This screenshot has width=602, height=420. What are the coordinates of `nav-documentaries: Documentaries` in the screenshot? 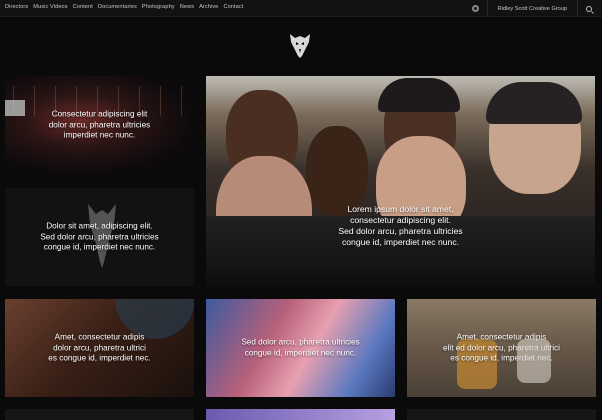 It's located at (117, 7).